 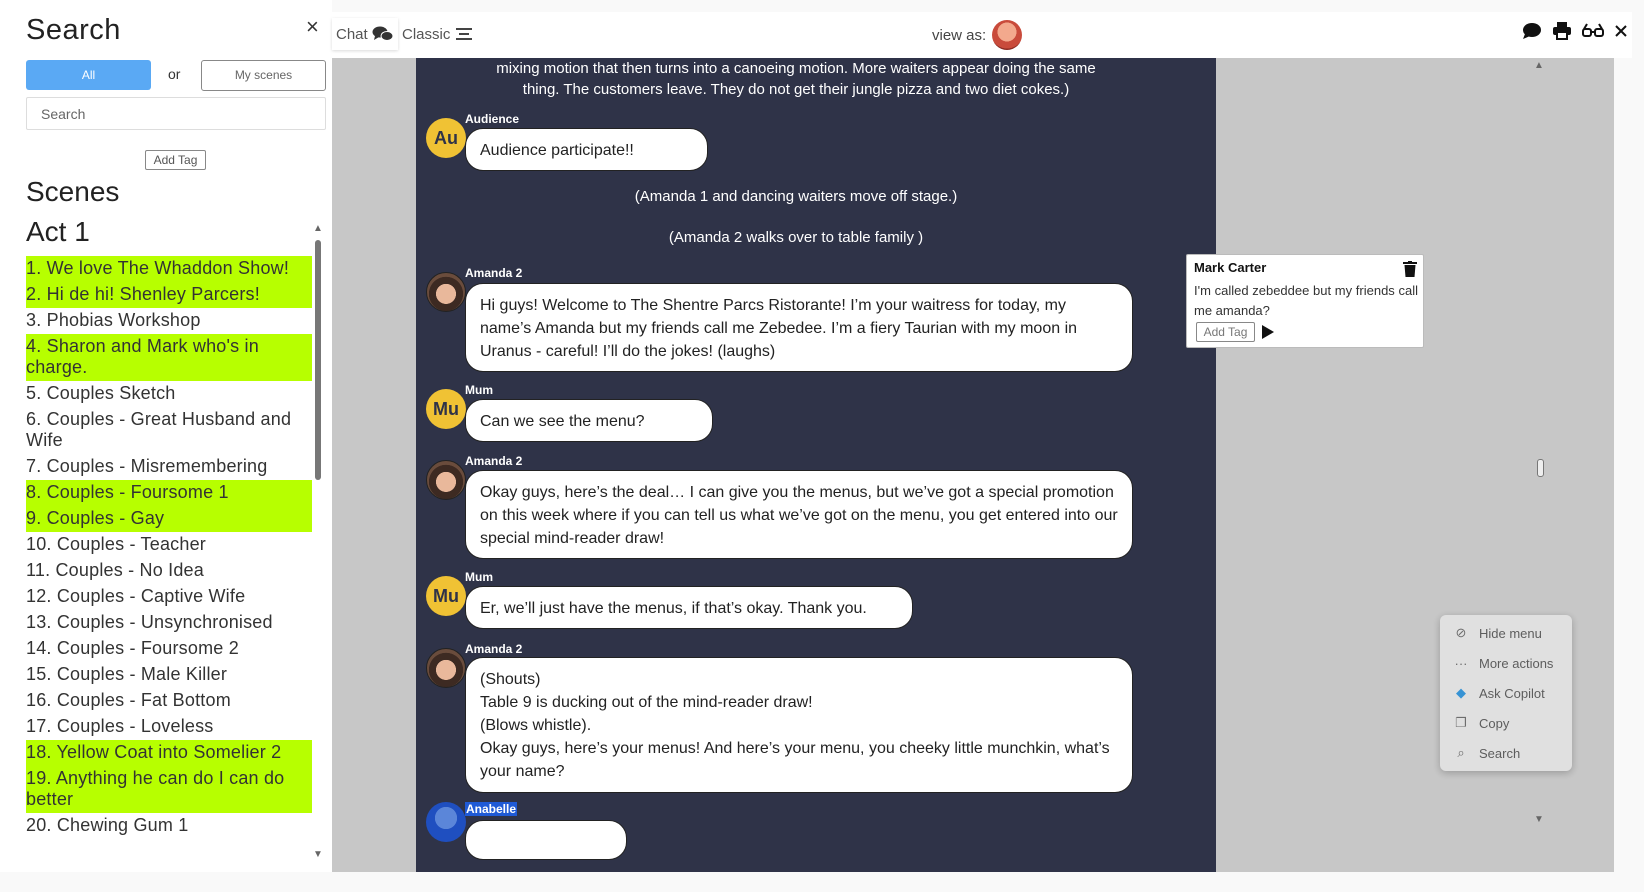 What do you see at coordinates (1461, 692) in the screenshot?
I see `copilot-icon: ◆` at bounding box center [1461, 692].